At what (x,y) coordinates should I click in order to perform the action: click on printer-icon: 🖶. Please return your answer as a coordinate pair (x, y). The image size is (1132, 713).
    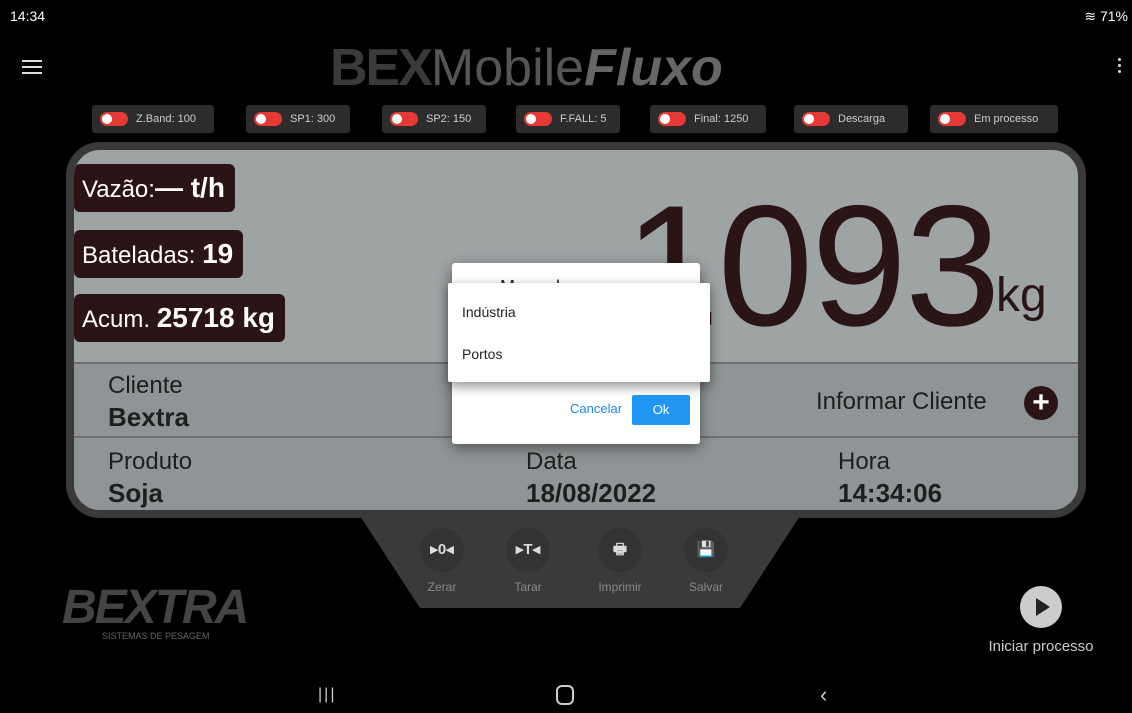
    Looking at the image, I should click on (620, 550).